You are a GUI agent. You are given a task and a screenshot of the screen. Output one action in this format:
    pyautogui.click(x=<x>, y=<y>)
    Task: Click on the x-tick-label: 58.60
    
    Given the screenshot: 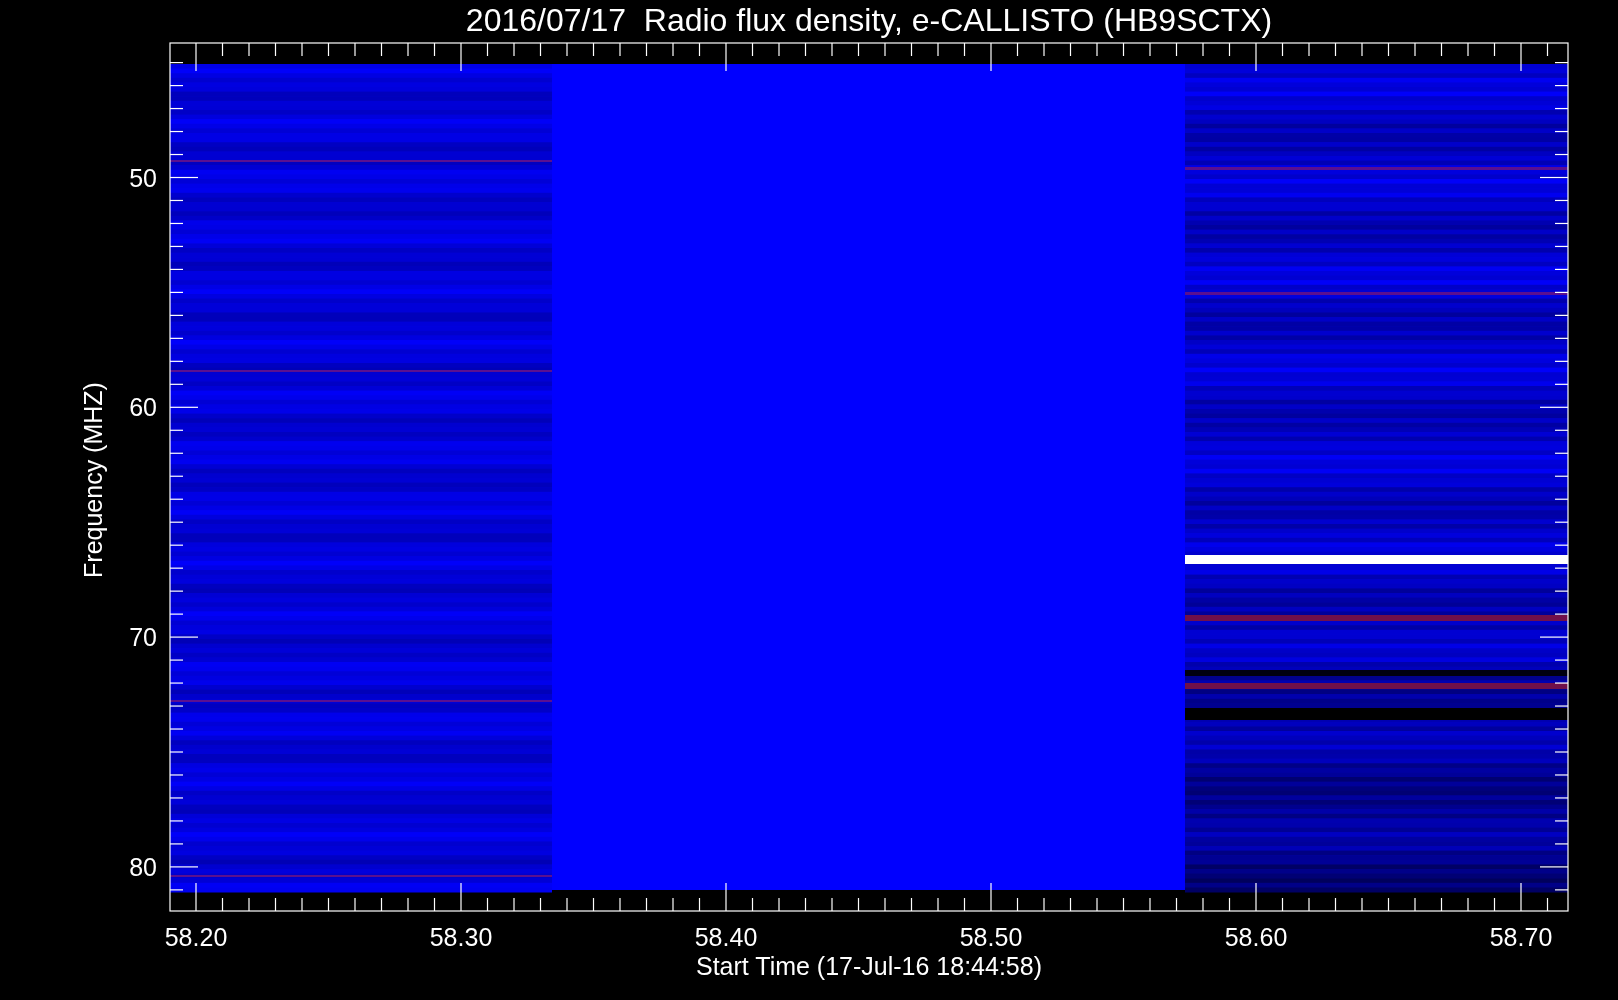 What is the action you would take?
    pyautogui.click(x=1256, y=937)
    